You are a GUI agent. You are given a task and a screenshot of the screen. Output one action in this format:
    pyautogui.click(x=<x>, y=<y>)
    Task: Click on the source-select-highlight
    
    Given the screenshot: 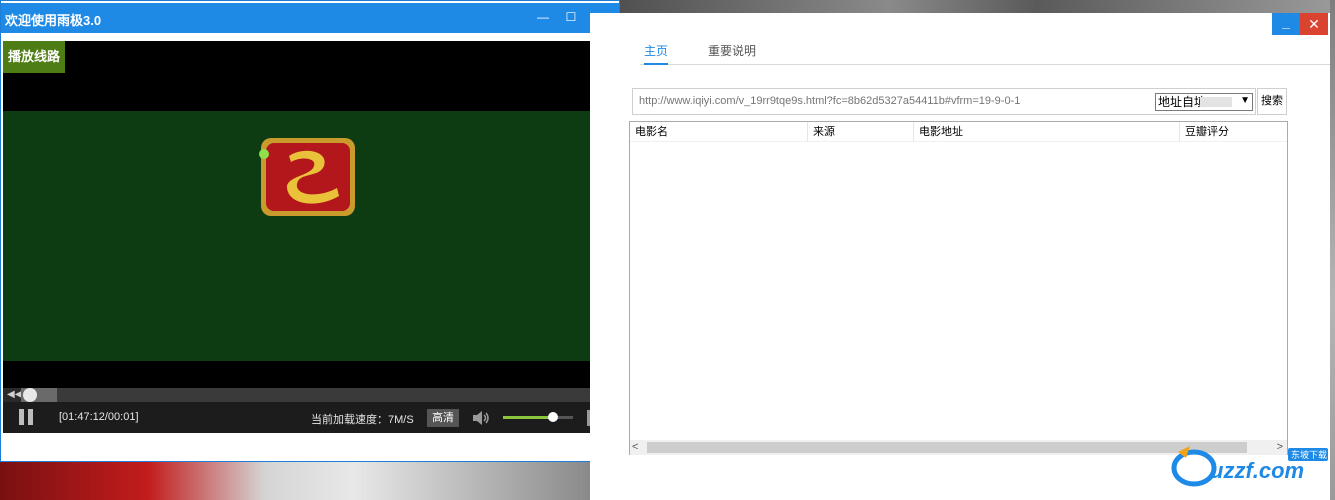 What is the action you would take?
    pyautogui.click(x=1216, y=102)
    